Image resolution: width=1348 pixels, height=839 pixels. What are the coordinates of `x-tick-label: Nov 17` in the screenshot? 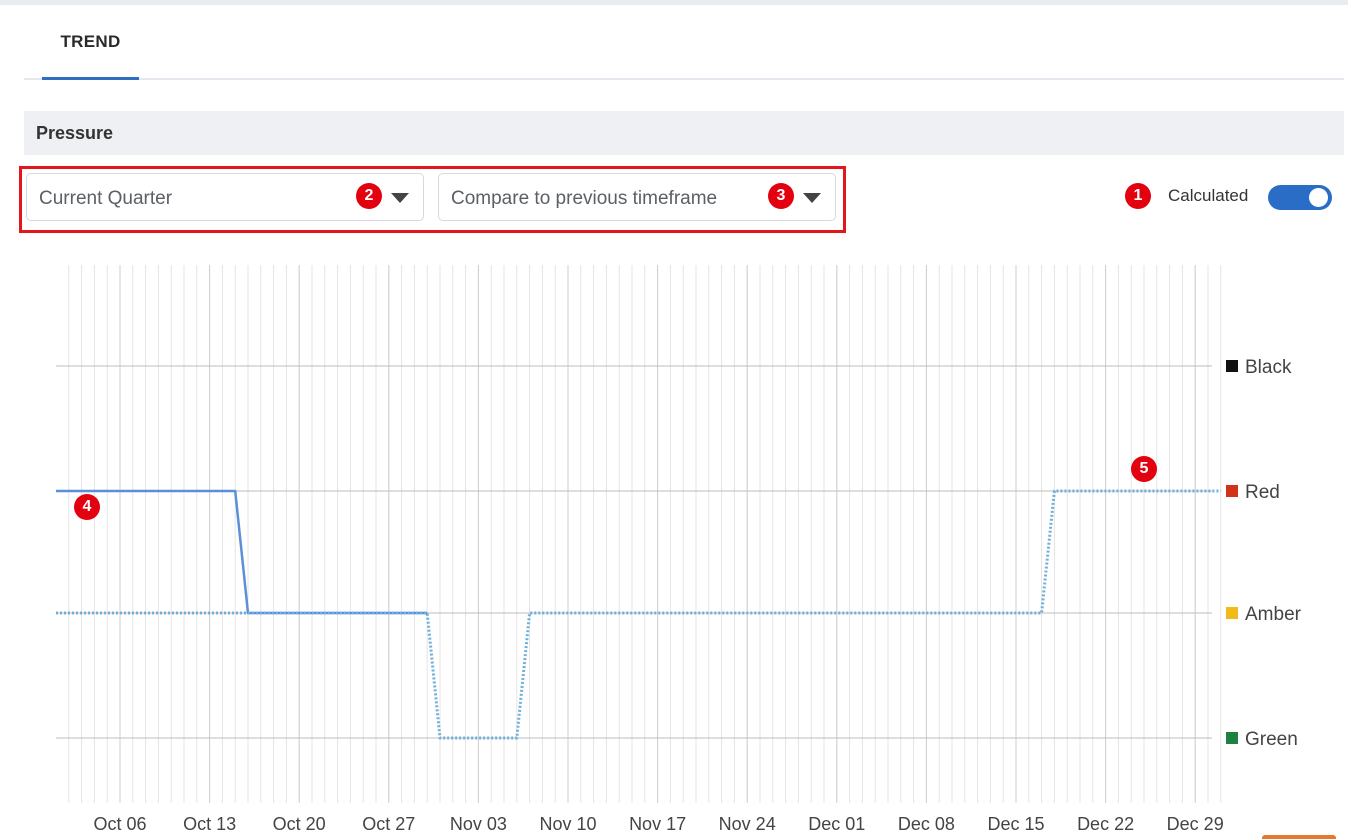 It's located at (657, 824).